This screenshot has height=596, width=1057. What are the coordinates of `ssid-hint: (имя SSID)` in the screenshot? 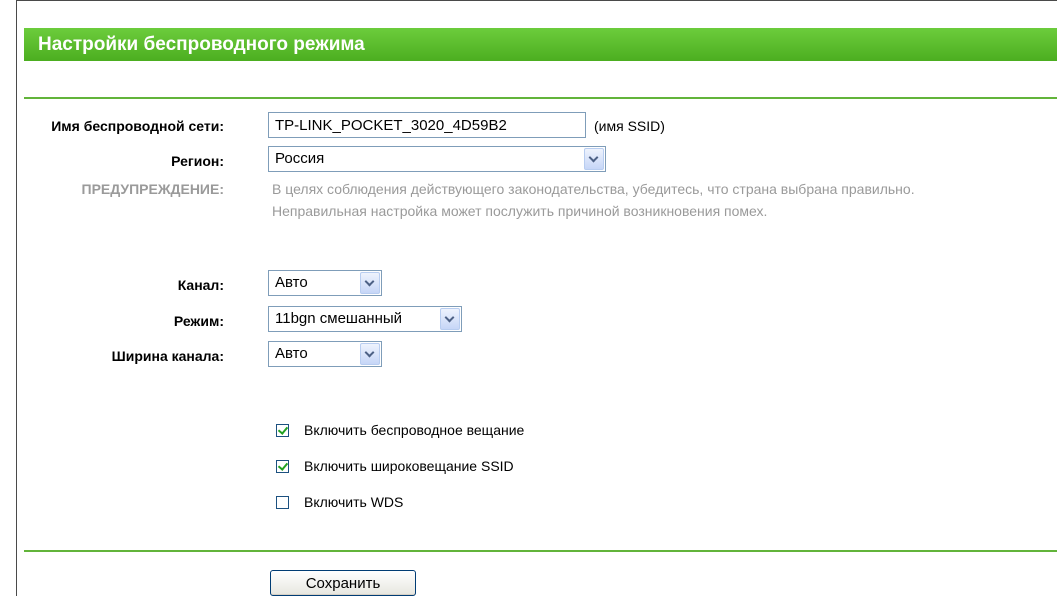 It's located at (629, 126).